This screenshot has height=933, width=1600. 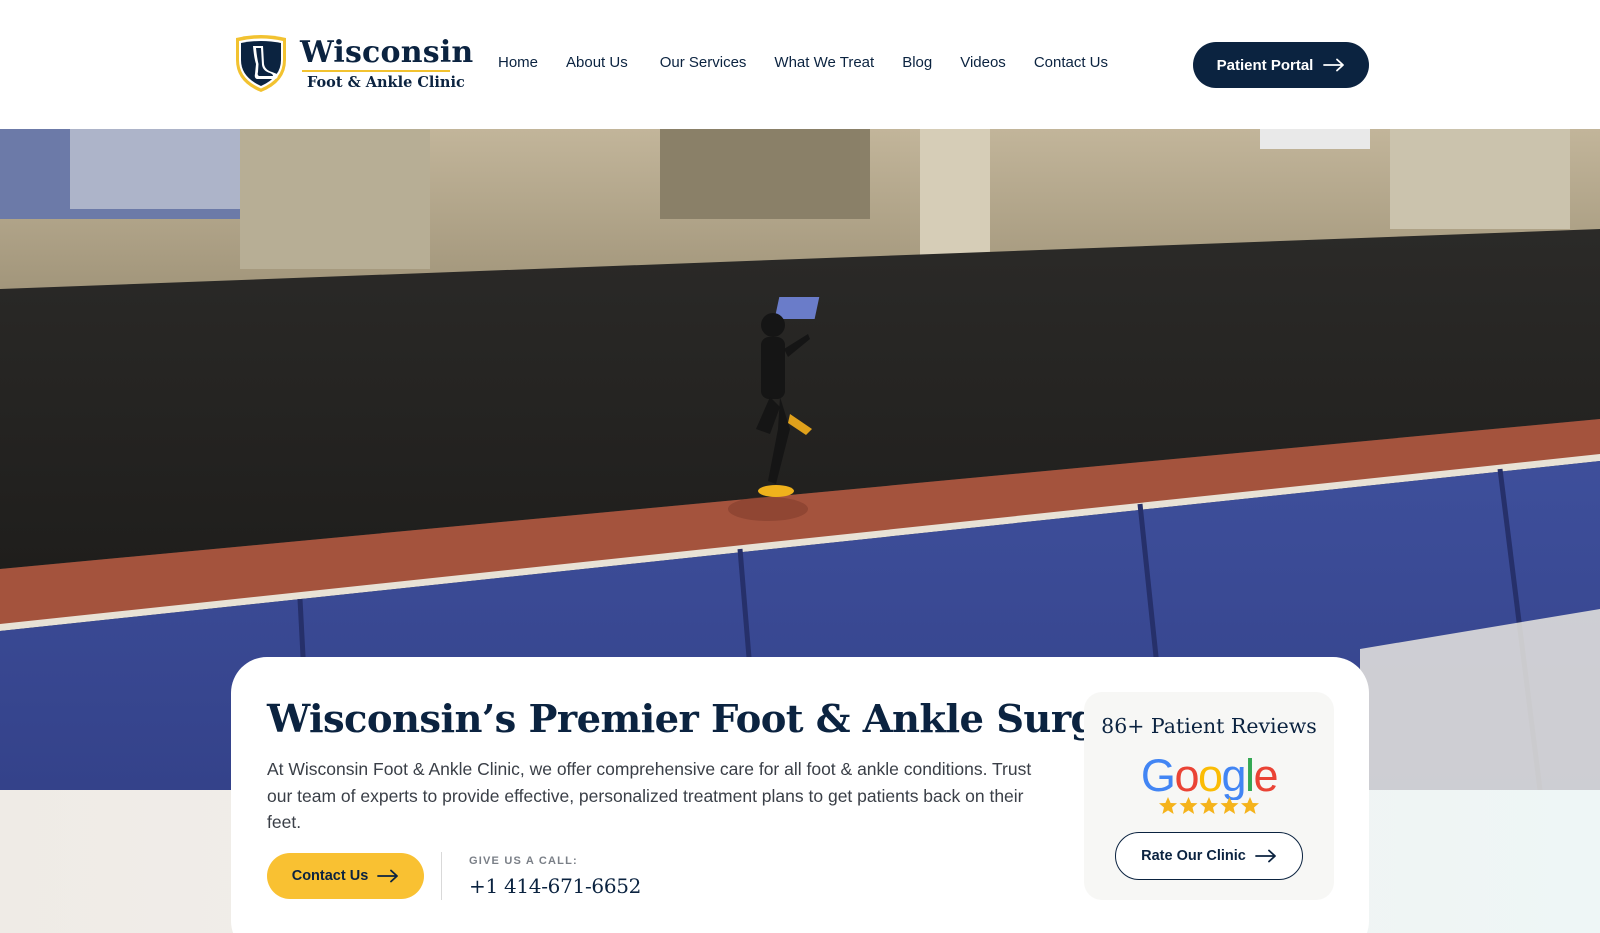 What do you see at coordinates (917, 62) in the screenshot?
I see `nav-blog: Blog` at bounding box center [917, 62].